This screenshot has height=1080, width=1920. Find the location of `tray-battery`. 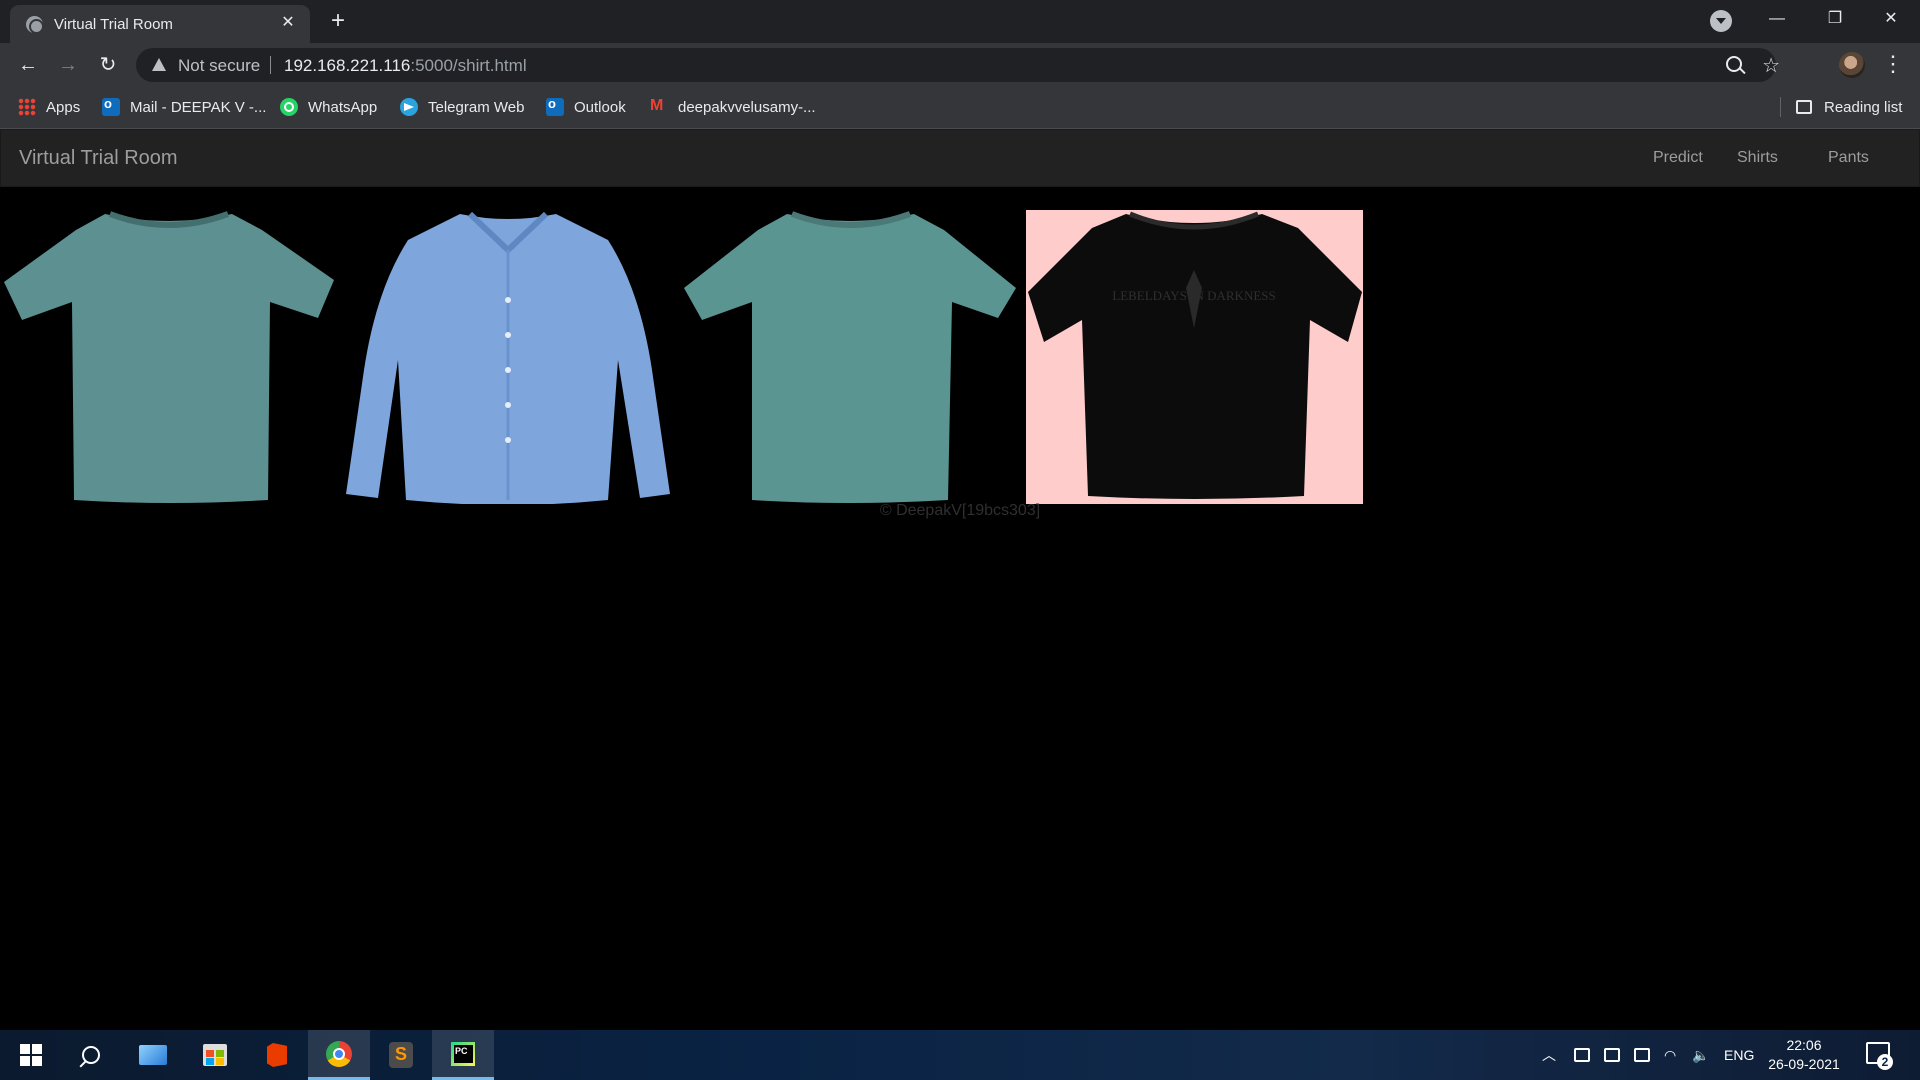

tray-battery is located at coordinates (1642, 1055).